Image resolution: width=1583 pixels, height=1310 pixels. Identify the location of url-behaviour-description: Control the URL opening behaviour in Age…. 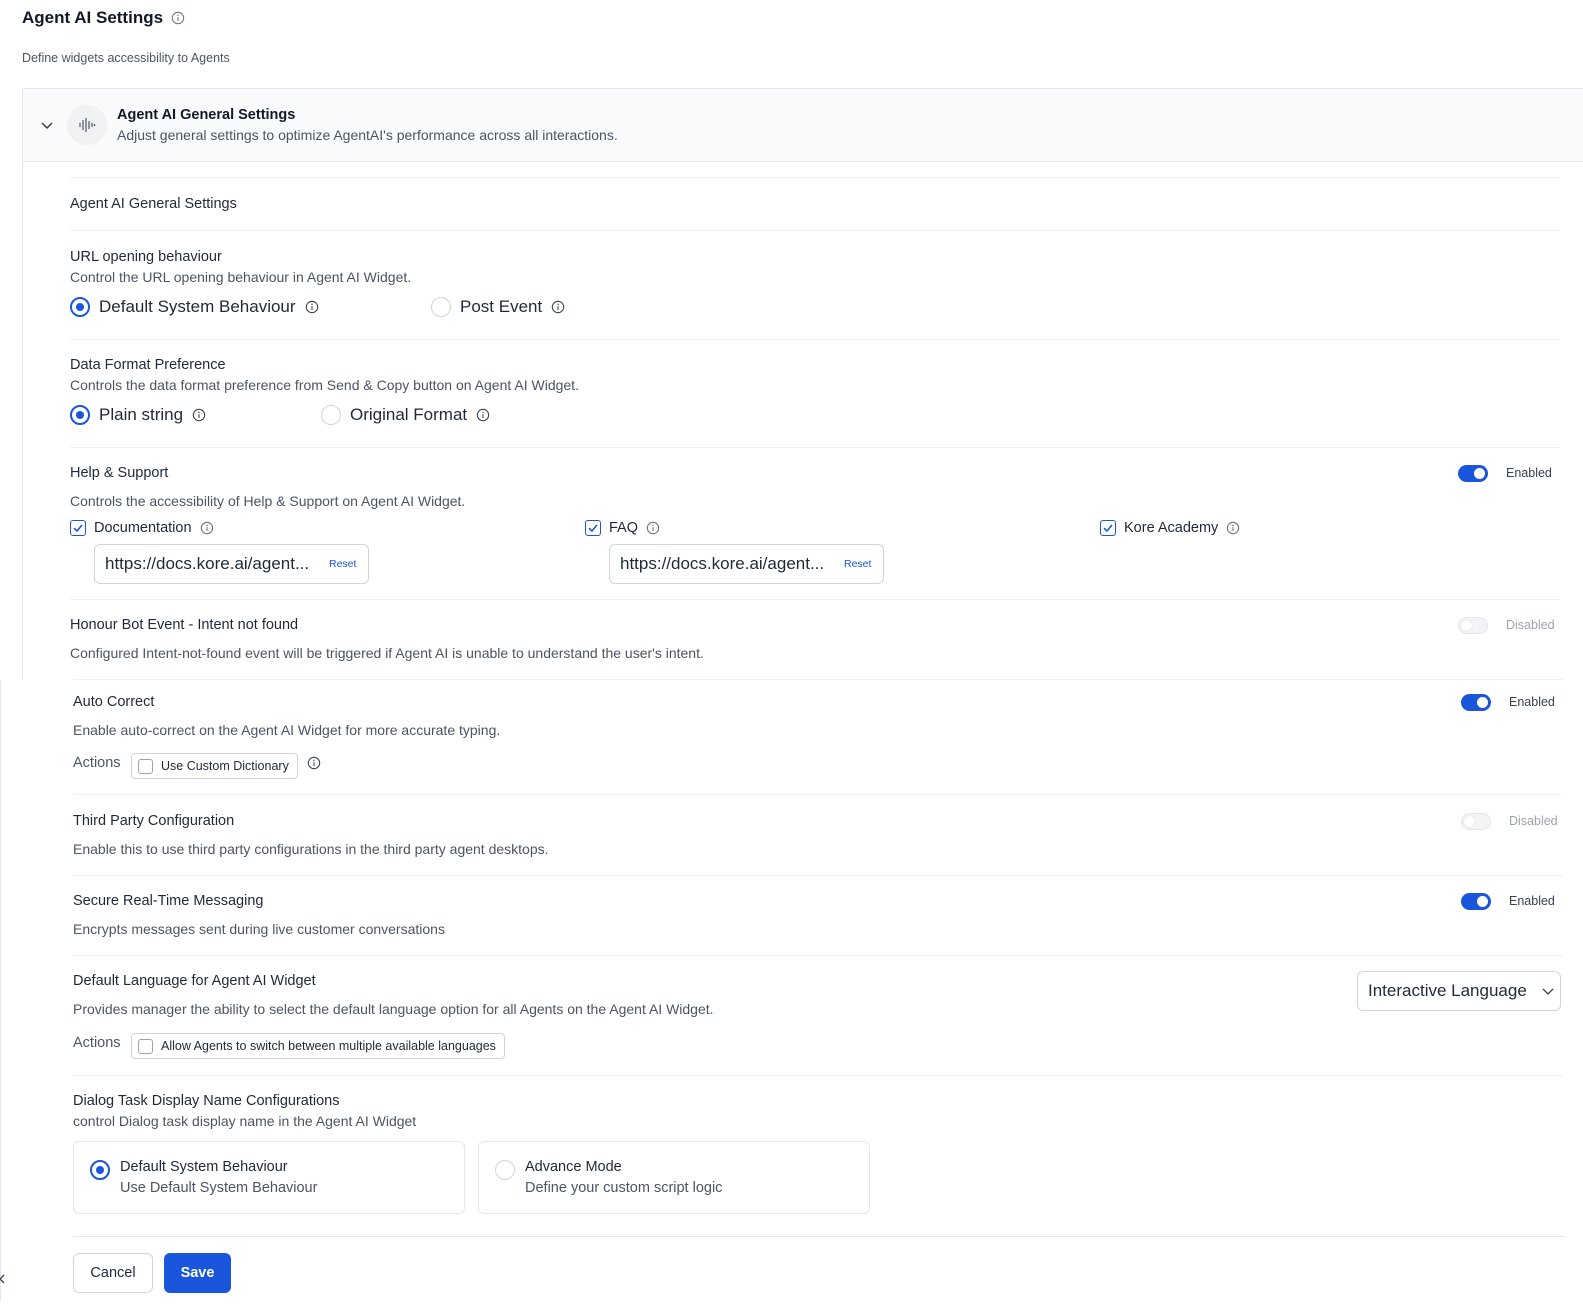
(241, 277).